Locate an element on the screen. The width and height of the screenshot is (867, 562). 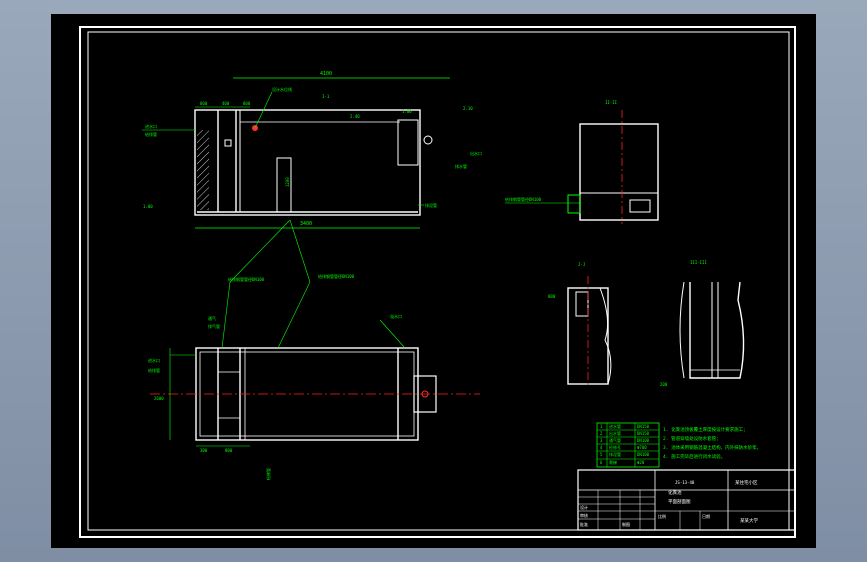
label-plan-inlet: 进水口 is located at coordinates (154, 360).